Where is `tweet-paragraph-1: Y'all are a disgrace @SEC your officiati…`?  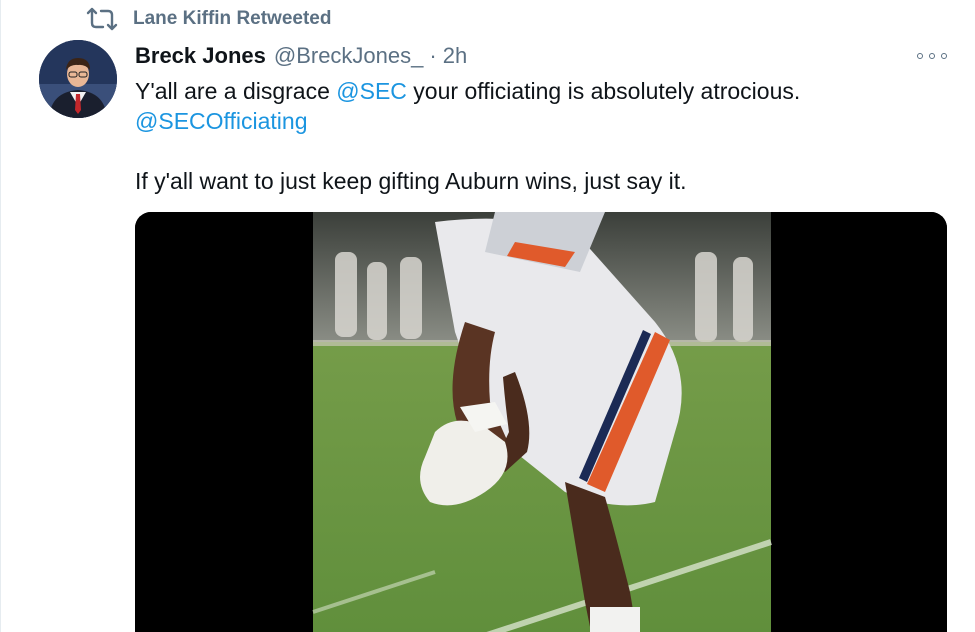
tweet-paragraph-1: Y'all are a disgrace @SEC your officiati… is located at coordinates (541, 91).